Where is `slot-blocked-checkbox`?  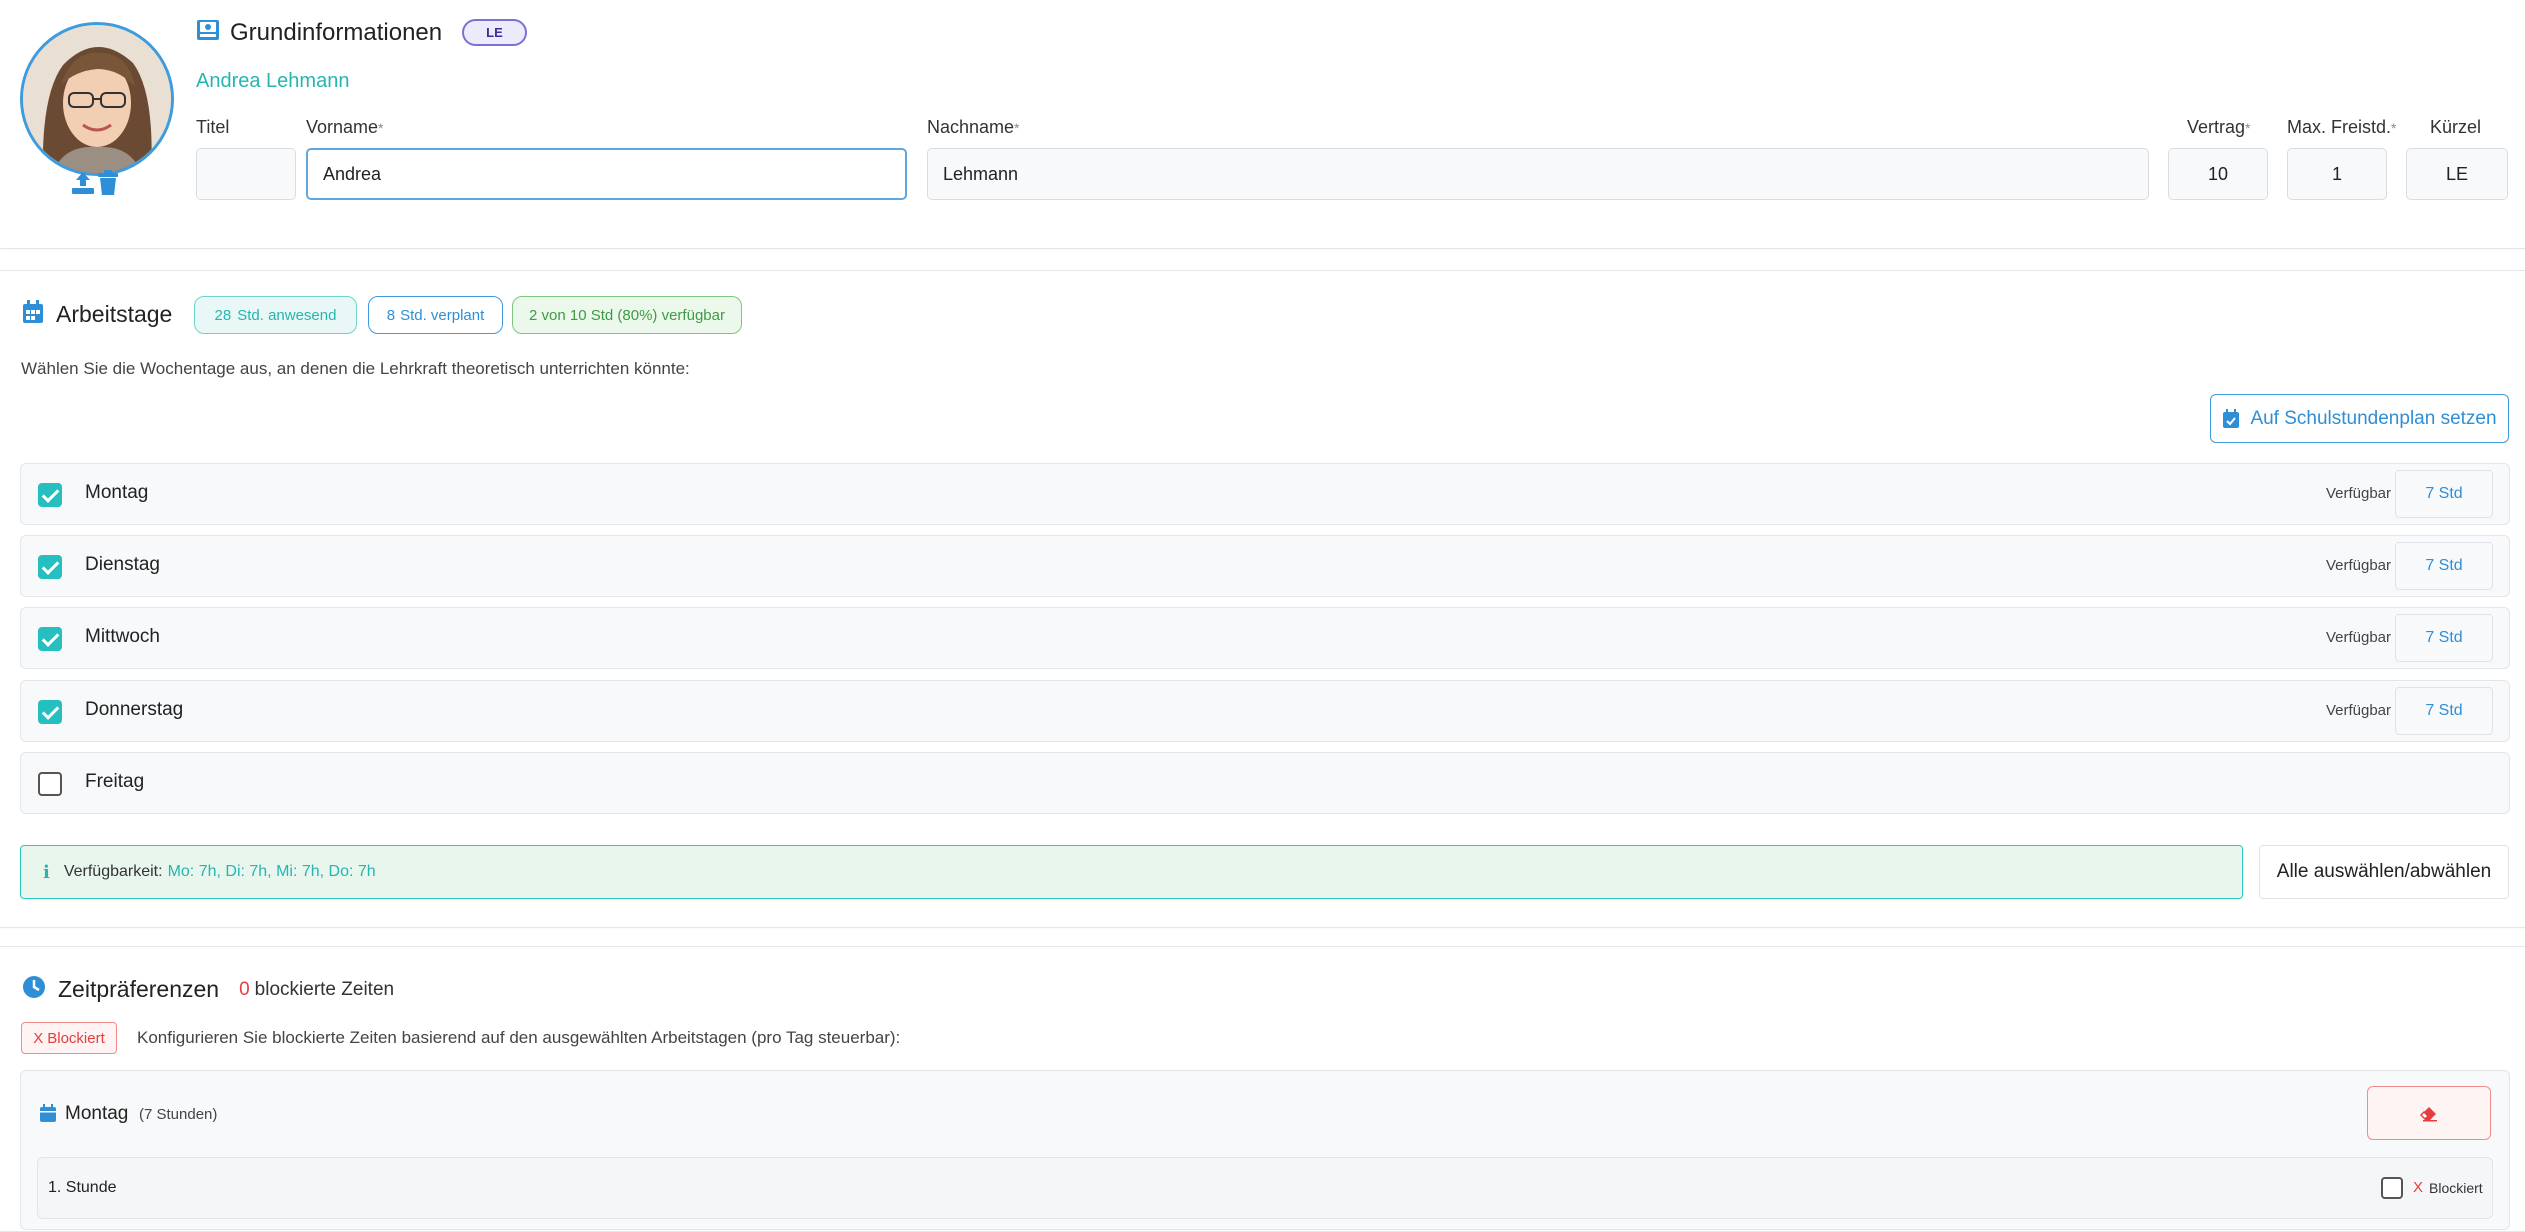
slot-blocked-checkbox is located at coordinates (2392, 1188).